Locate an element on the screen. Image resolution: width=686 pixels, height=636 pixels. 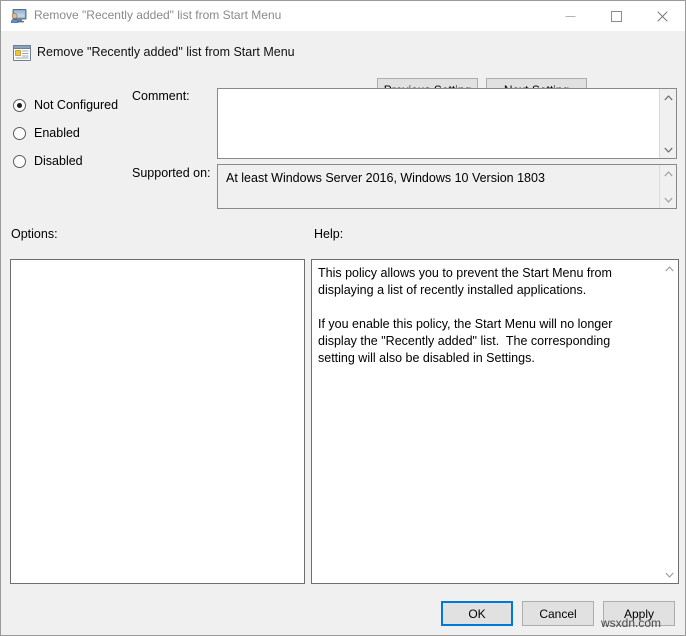
comment-label: Comment: is located at coordinates (161, 96).